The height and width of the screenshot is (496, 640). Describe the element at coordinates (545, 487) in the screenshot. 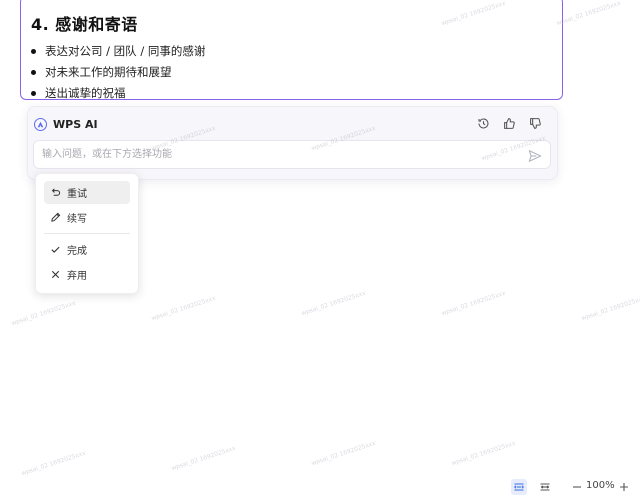

I see `fit-width-icon` at that location.